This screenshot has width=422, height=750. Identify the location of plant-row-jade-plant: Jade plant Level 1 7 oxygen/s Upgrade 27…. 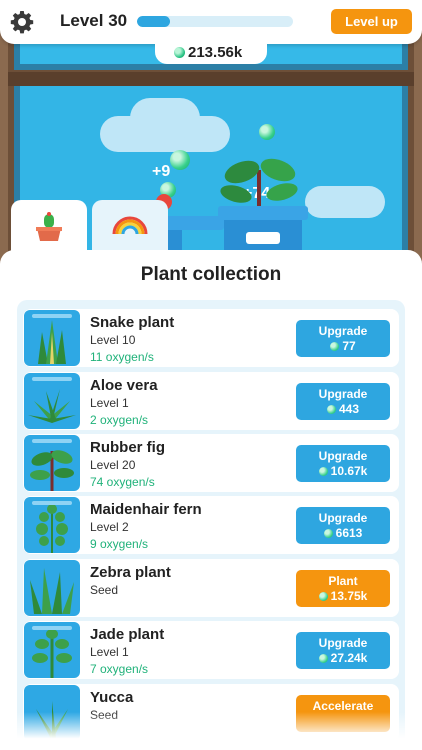
(211, 650).